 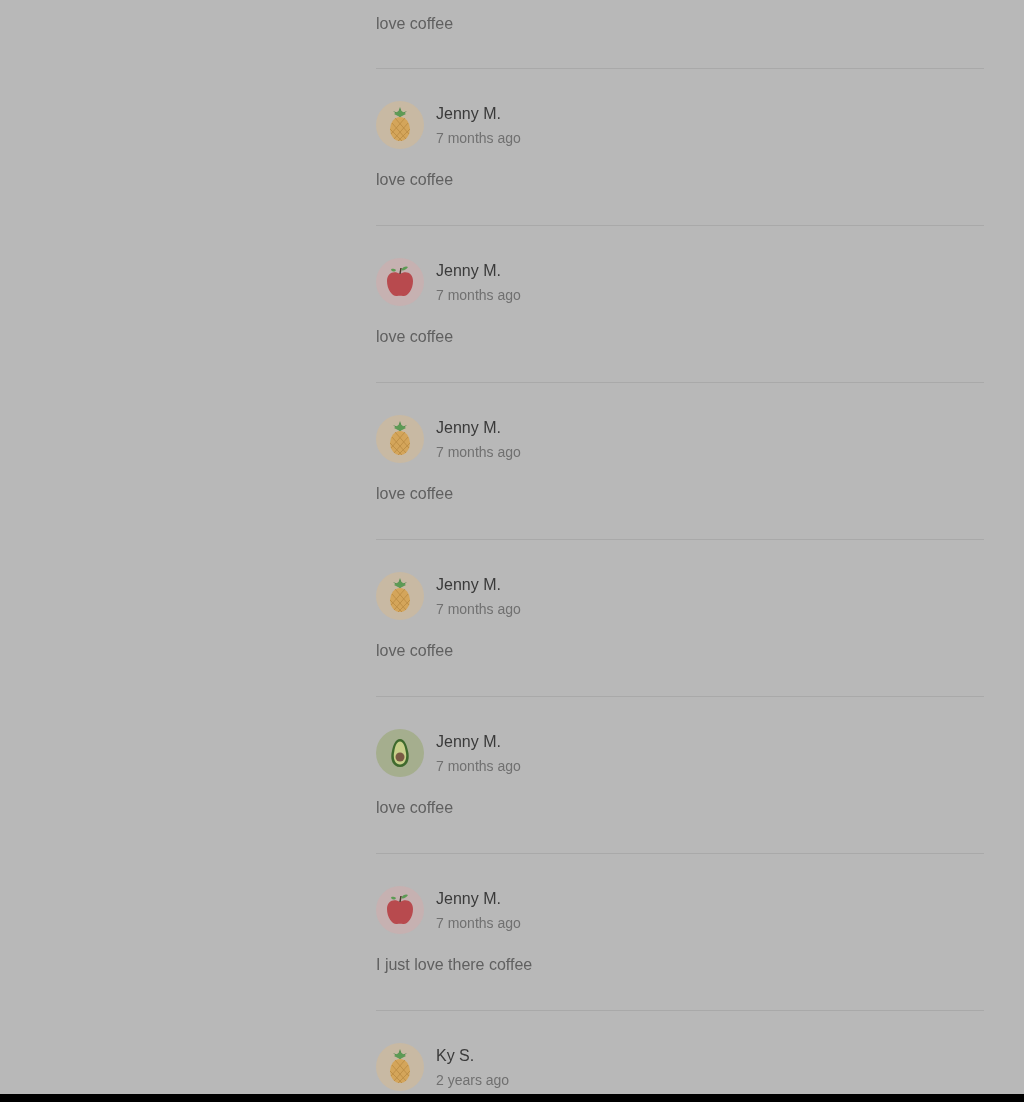 I want to click on avocado-icon, so click(x=400, y=753).